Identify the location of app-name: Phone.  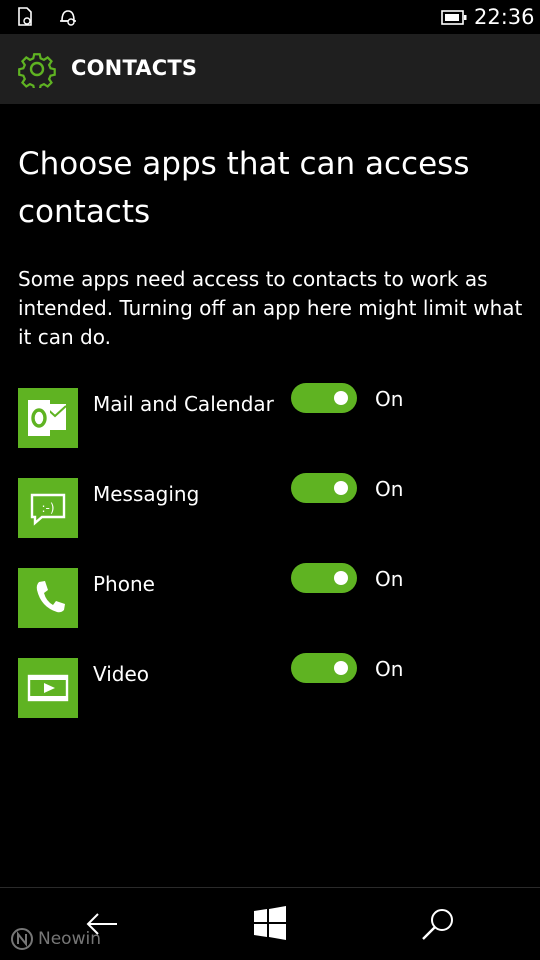
(124, 584).